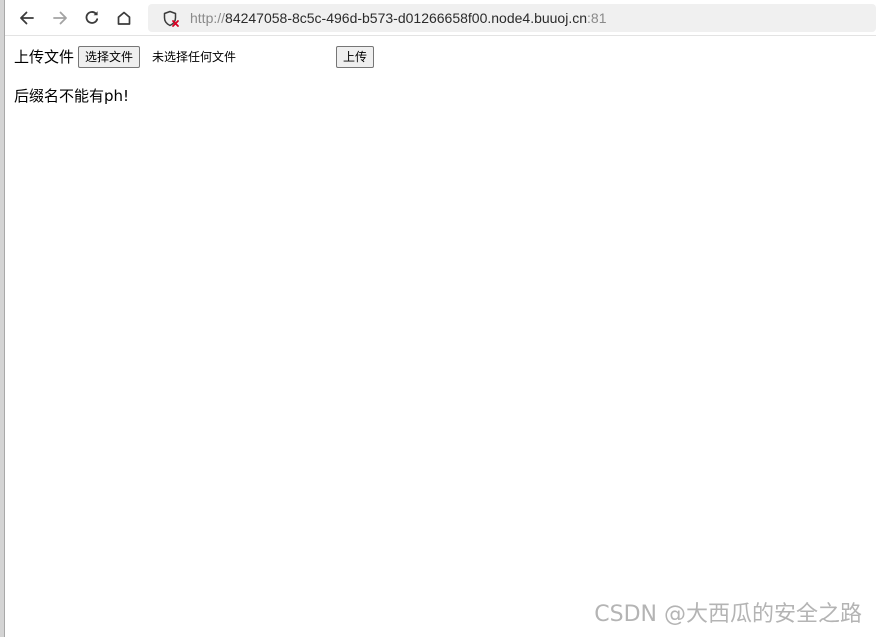  I want to click on forward-button, so click(60, 18).